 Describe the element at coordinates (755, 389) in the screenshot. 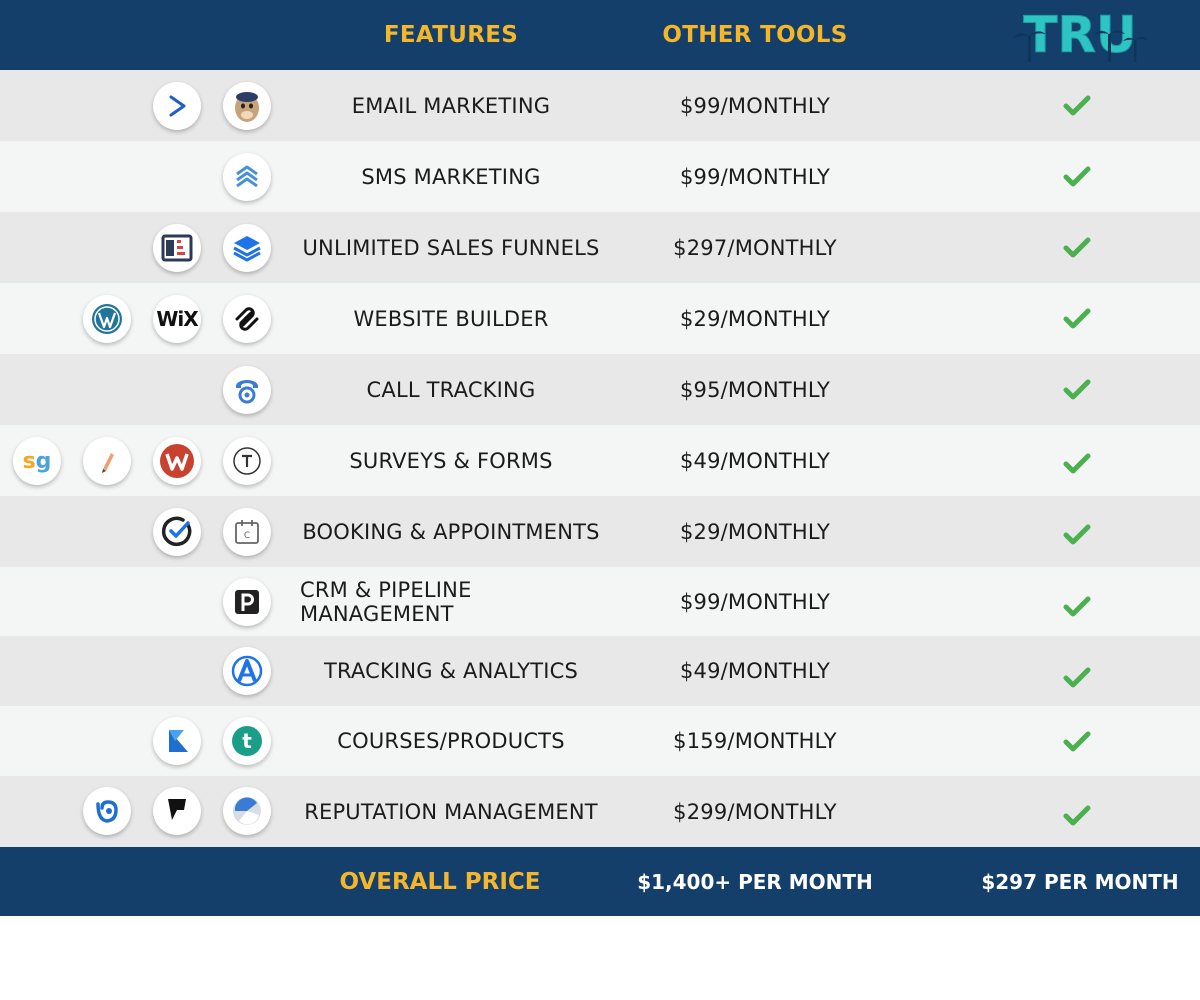

I see `other-tool-price: $95/MONTHLY` at that location.